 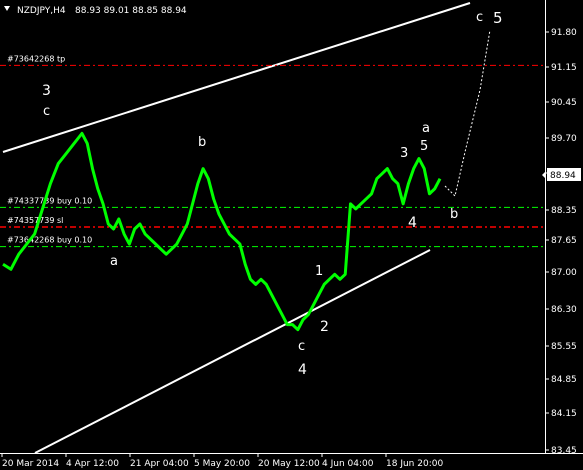 What do you see at coordinates (49, 200) in the screenshot?
I see `order-line-label: #74337739 buy 0.10` at bounding box center [49, 200].